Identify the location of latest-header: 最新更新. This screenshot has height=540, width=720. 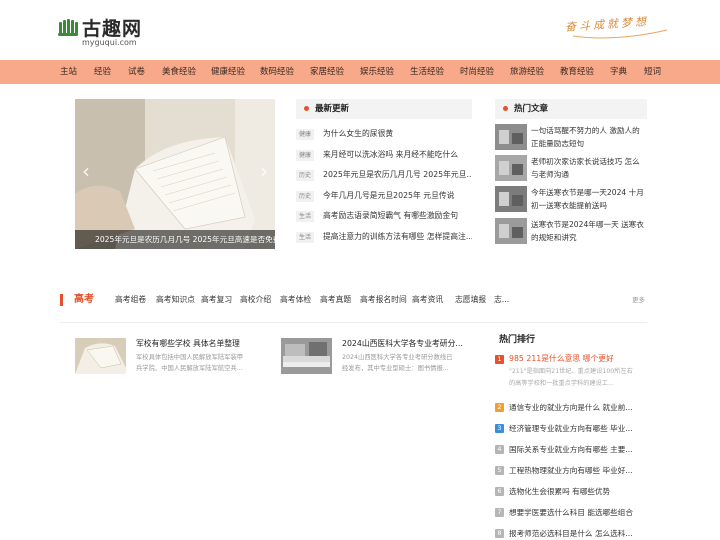
(384, 109).